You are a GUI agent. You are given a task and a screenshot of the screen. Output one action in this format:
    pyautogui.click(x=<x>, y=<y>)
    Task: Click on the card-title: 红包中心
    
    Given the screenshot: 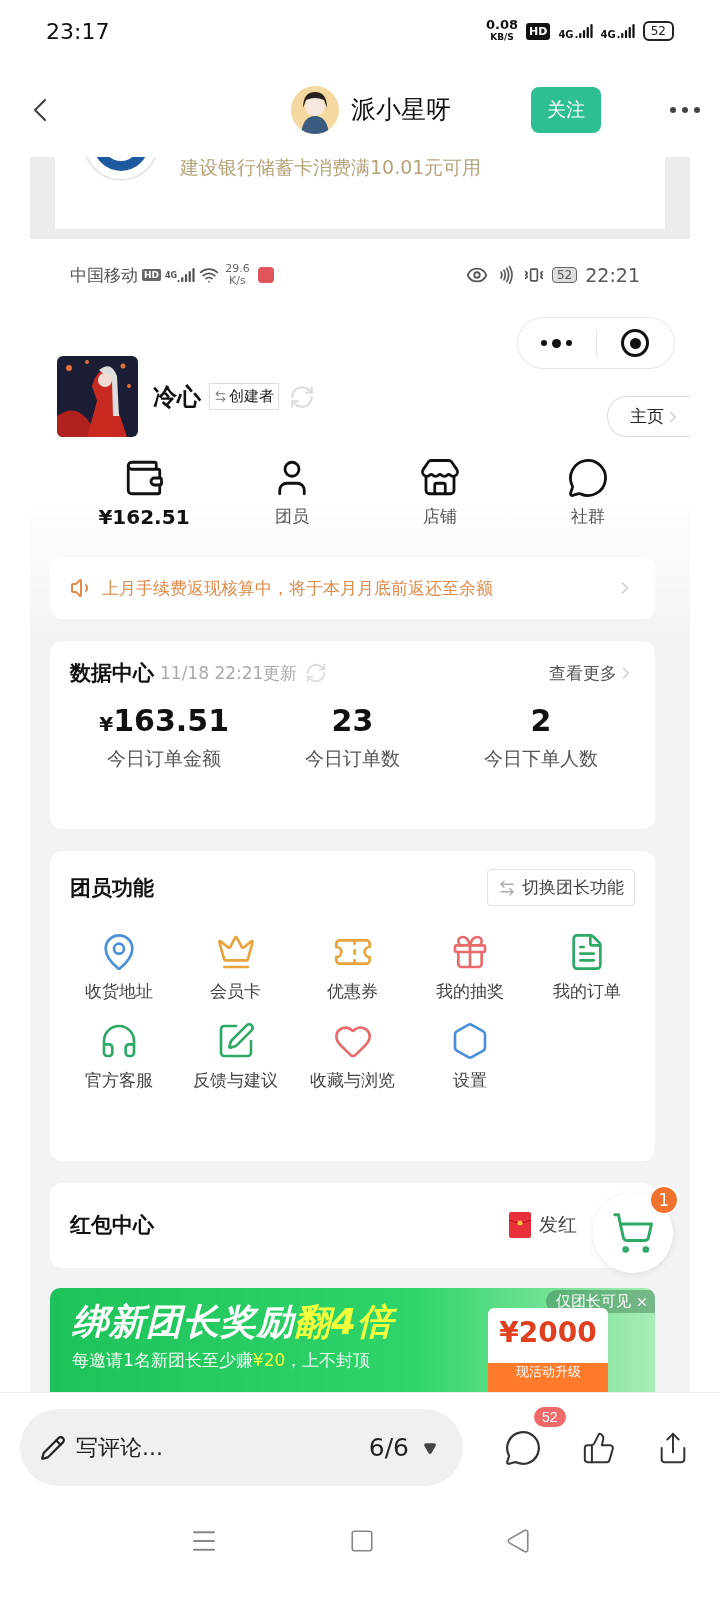 What is the action you would take?
    pyautogui.click(x=112, y=1225)
    